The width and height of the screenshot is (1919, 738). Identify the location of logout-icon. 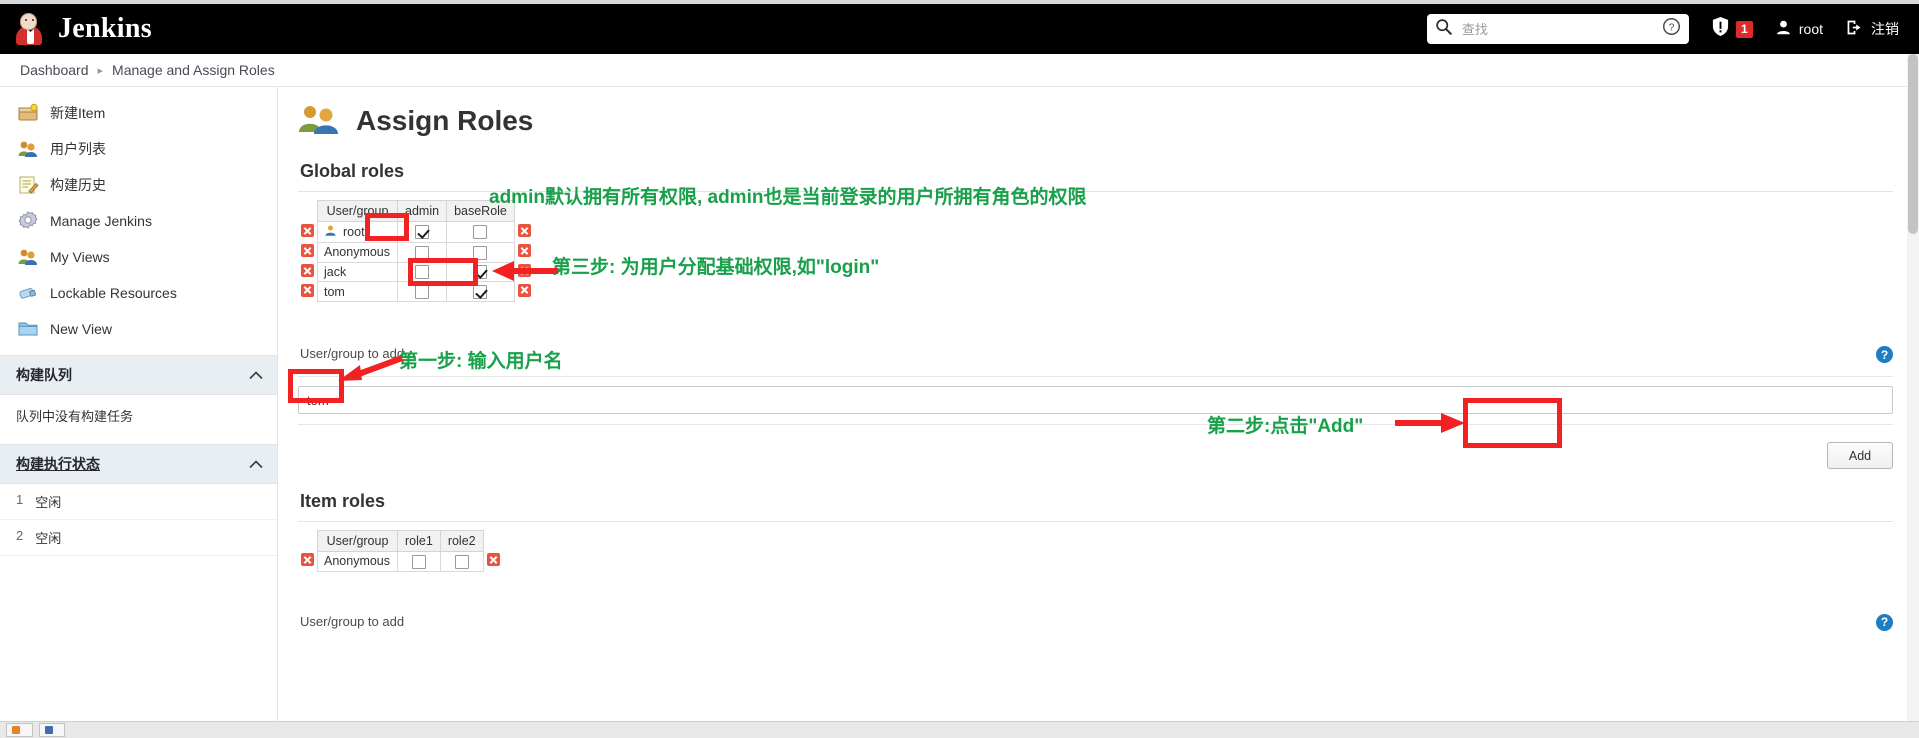
(1854, 29).